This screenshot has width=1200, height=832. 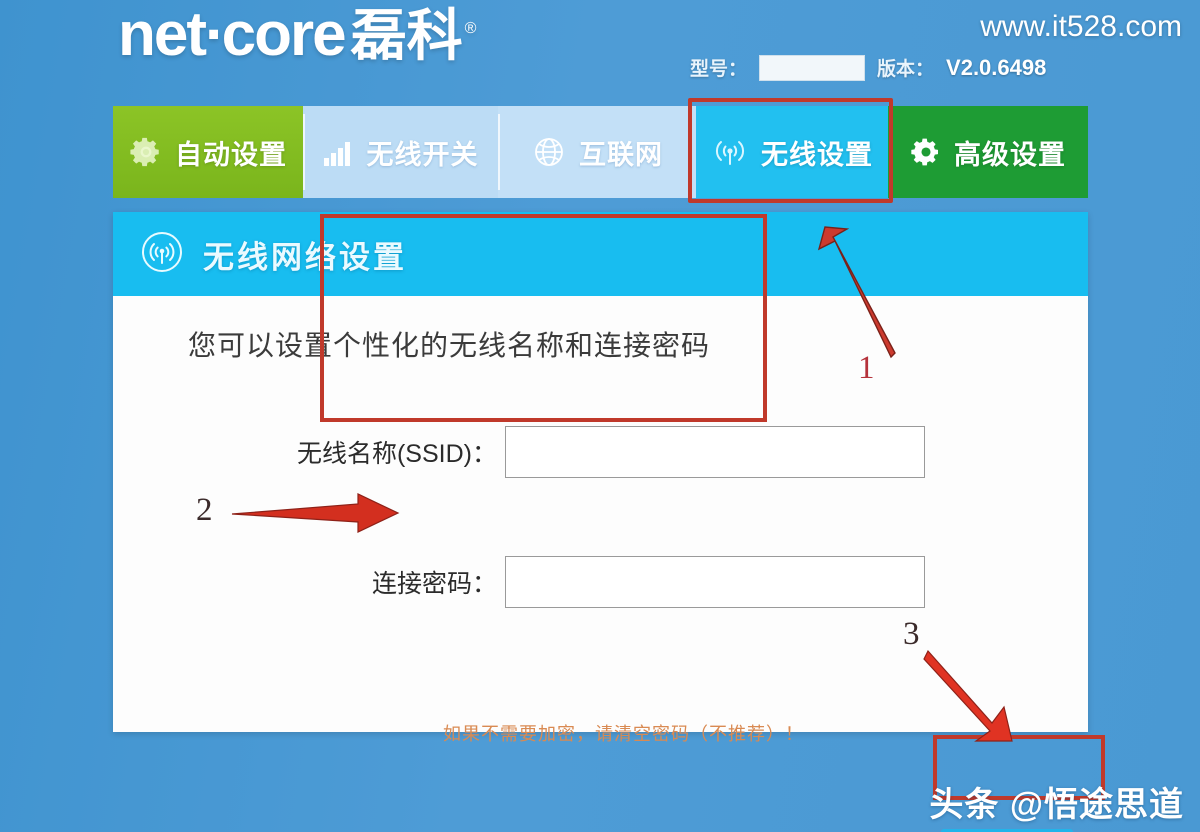 I want to click on tab-wireless-settings: 无线设置, so click(x=792, y=152).